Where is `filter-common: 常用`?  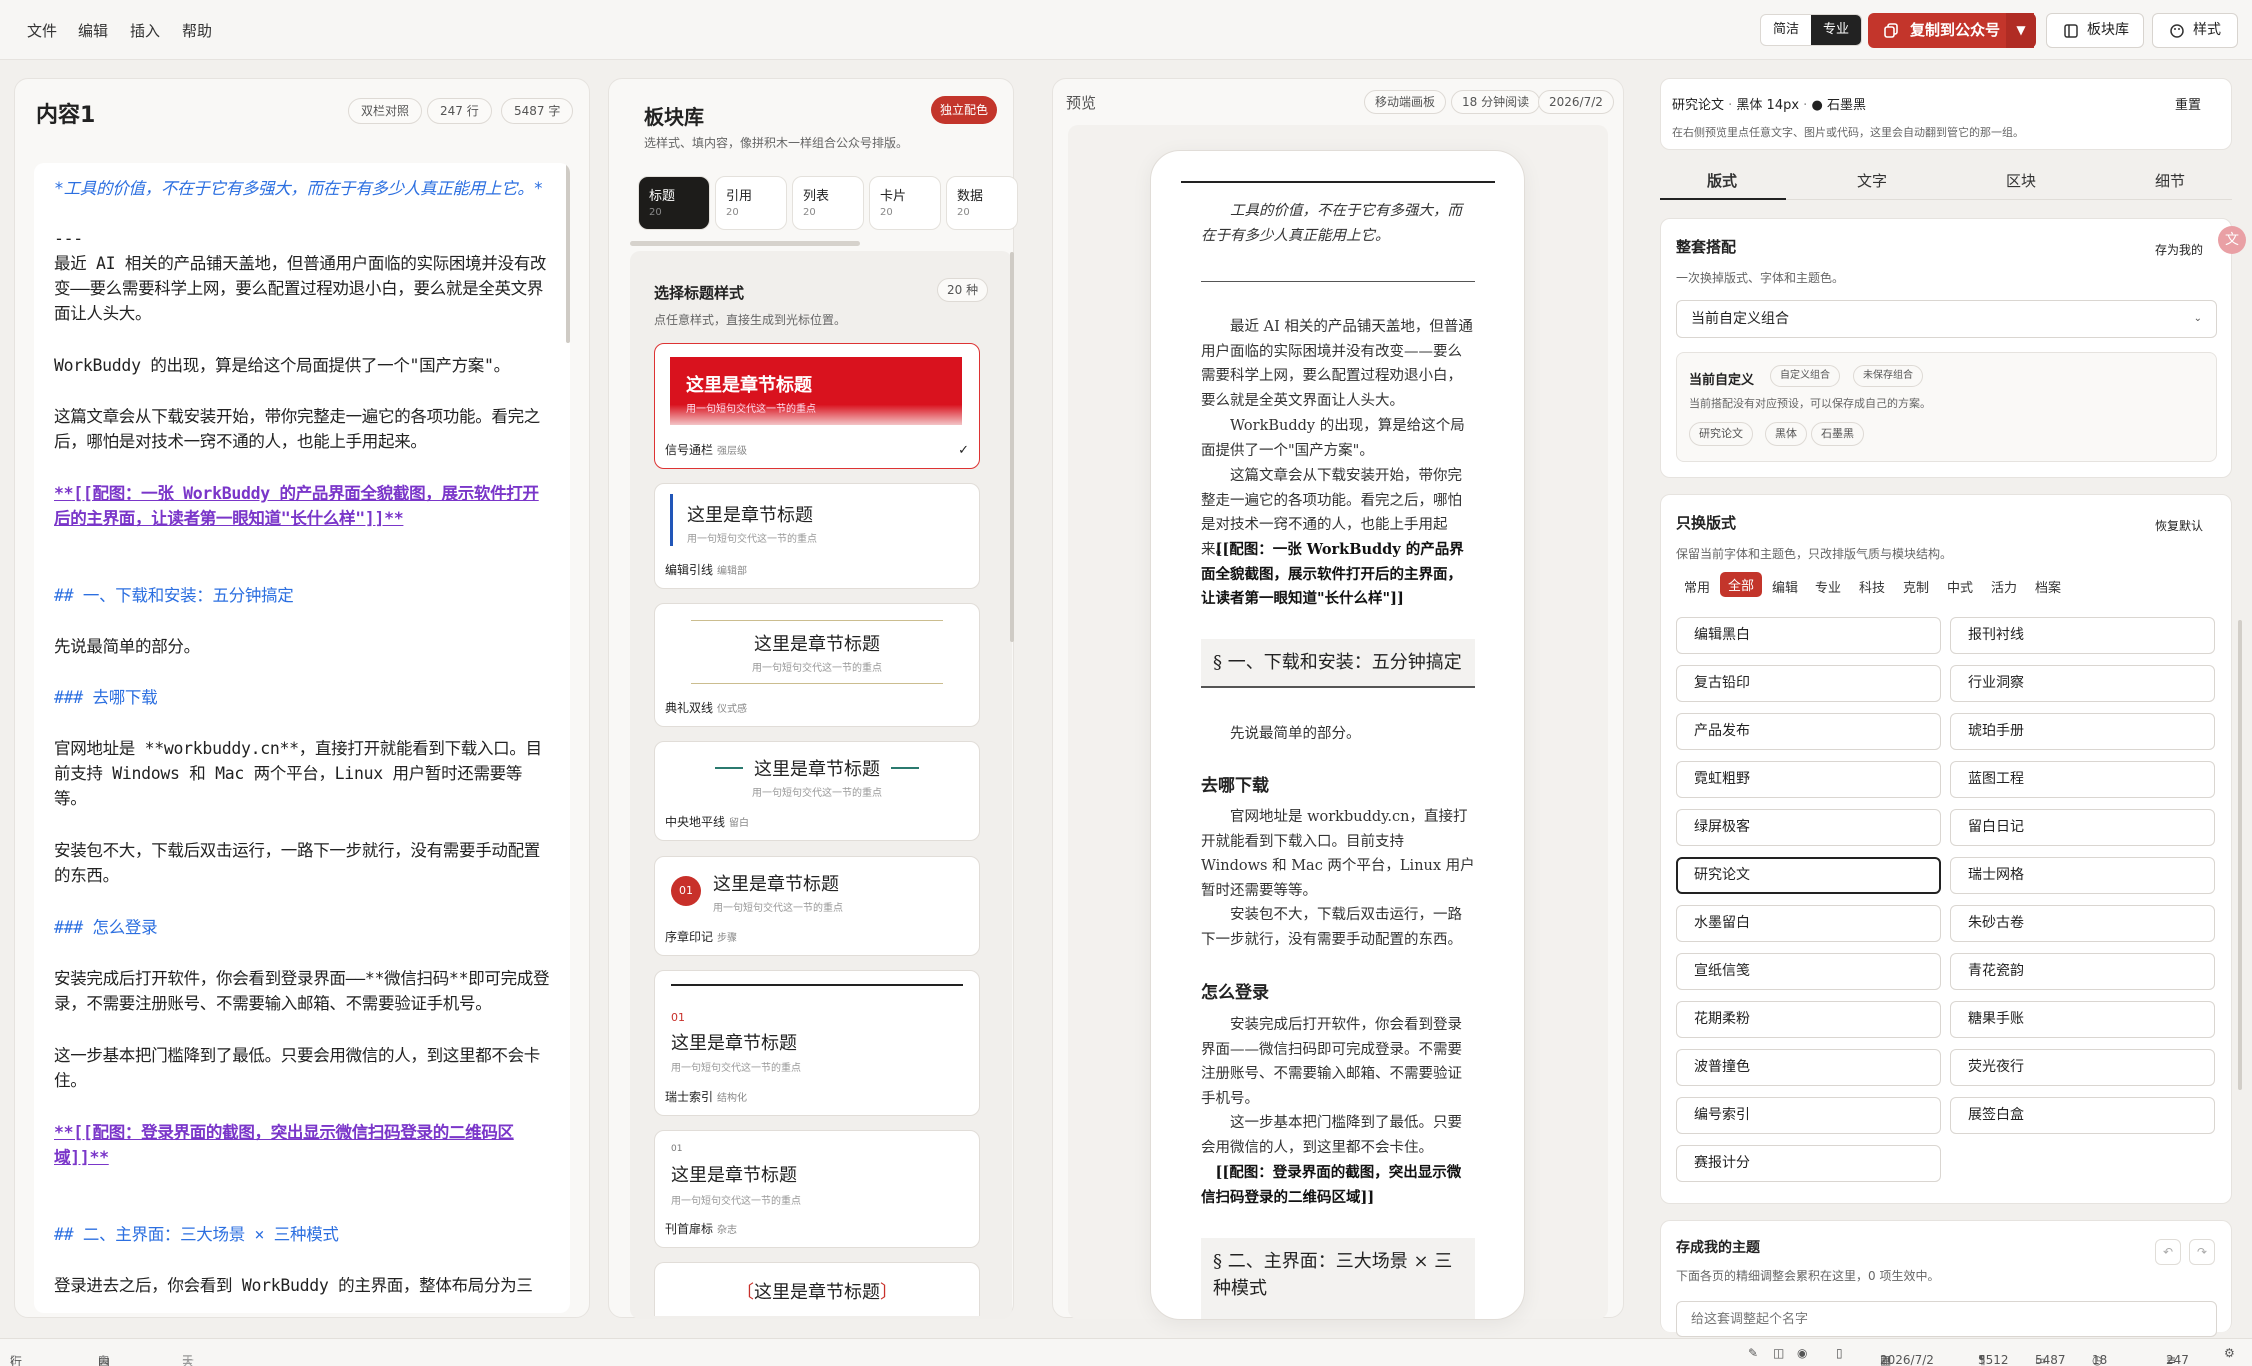
filter-common: 常用 is located at coordinates (1697, 586).